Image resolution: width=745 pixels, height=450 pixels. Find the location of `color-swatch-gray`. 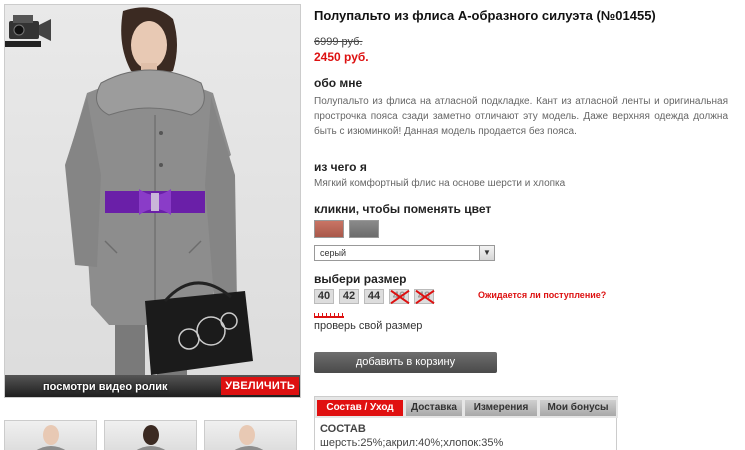

color-swatch-gray is located at coordinates (364, 229).